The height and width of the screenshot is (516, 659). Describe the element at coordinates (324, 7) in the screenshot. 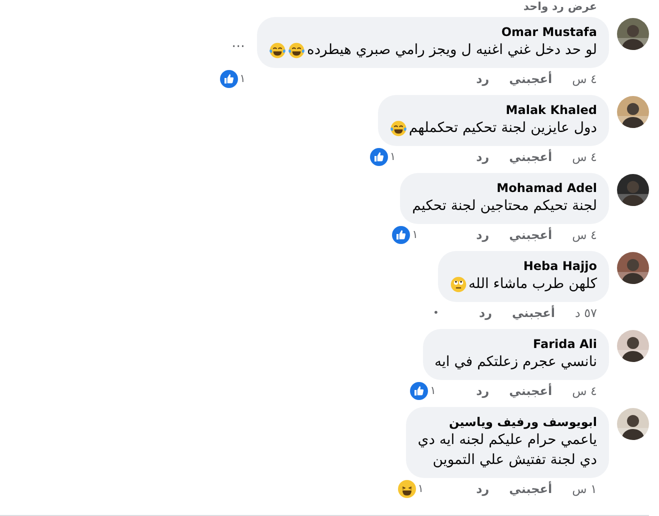

I see `view-reply-link: عرض رد واحد` at that location.